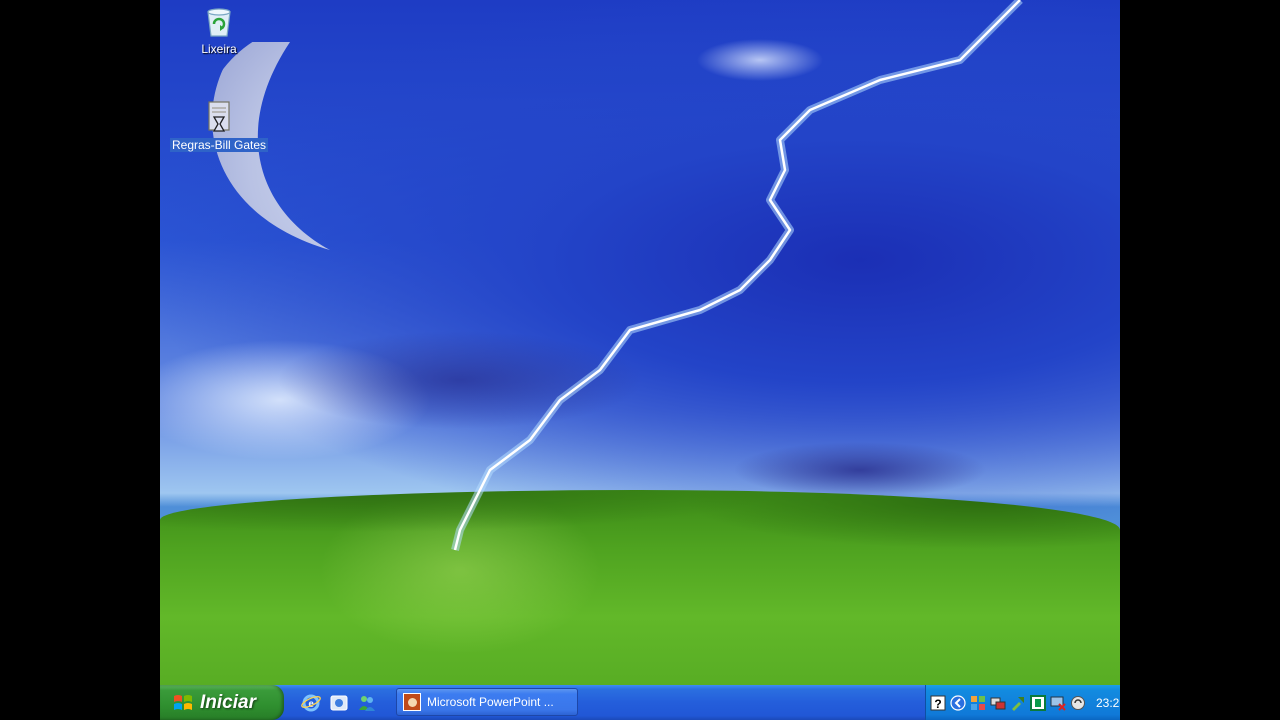 The image size is (1280, 720). I want to click on security-icon, so click(1038, 702).